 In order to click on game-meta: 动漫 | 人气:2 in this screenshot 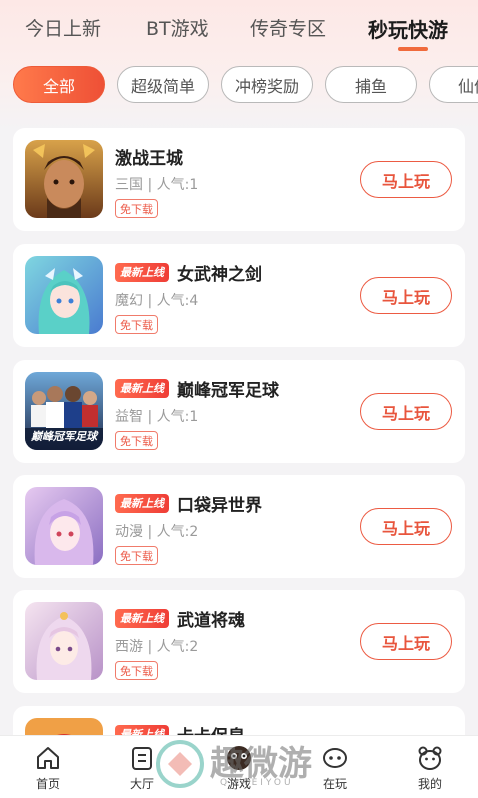, I will do `click(157, 532)`.